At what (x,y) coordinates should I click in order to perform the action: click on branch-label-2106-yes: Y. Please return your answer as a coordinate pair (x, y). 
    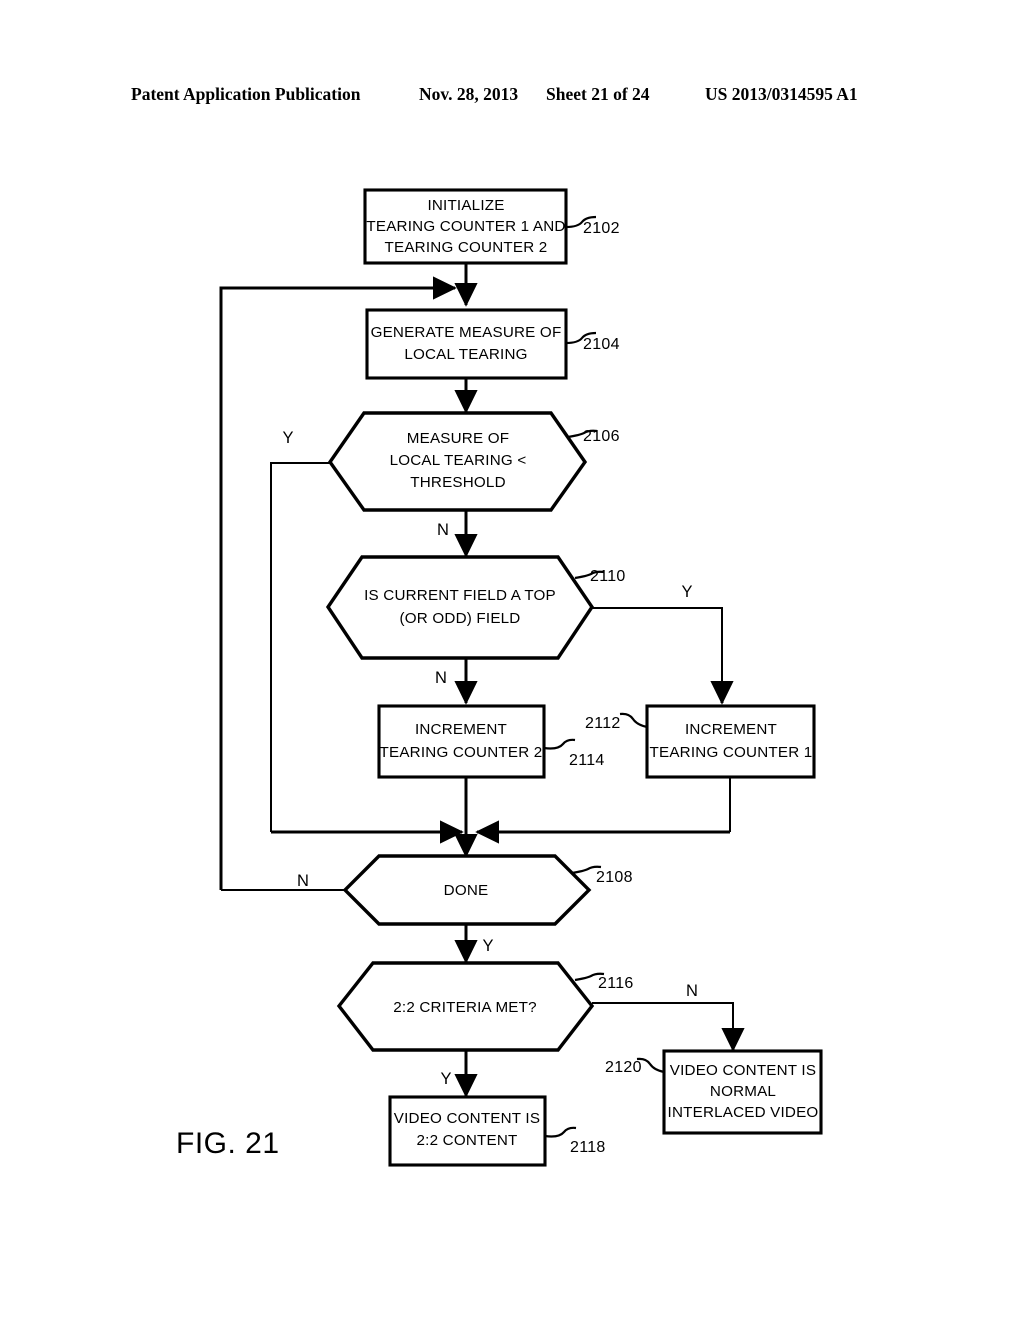
    Looking at the image, I should click on (287, 438).